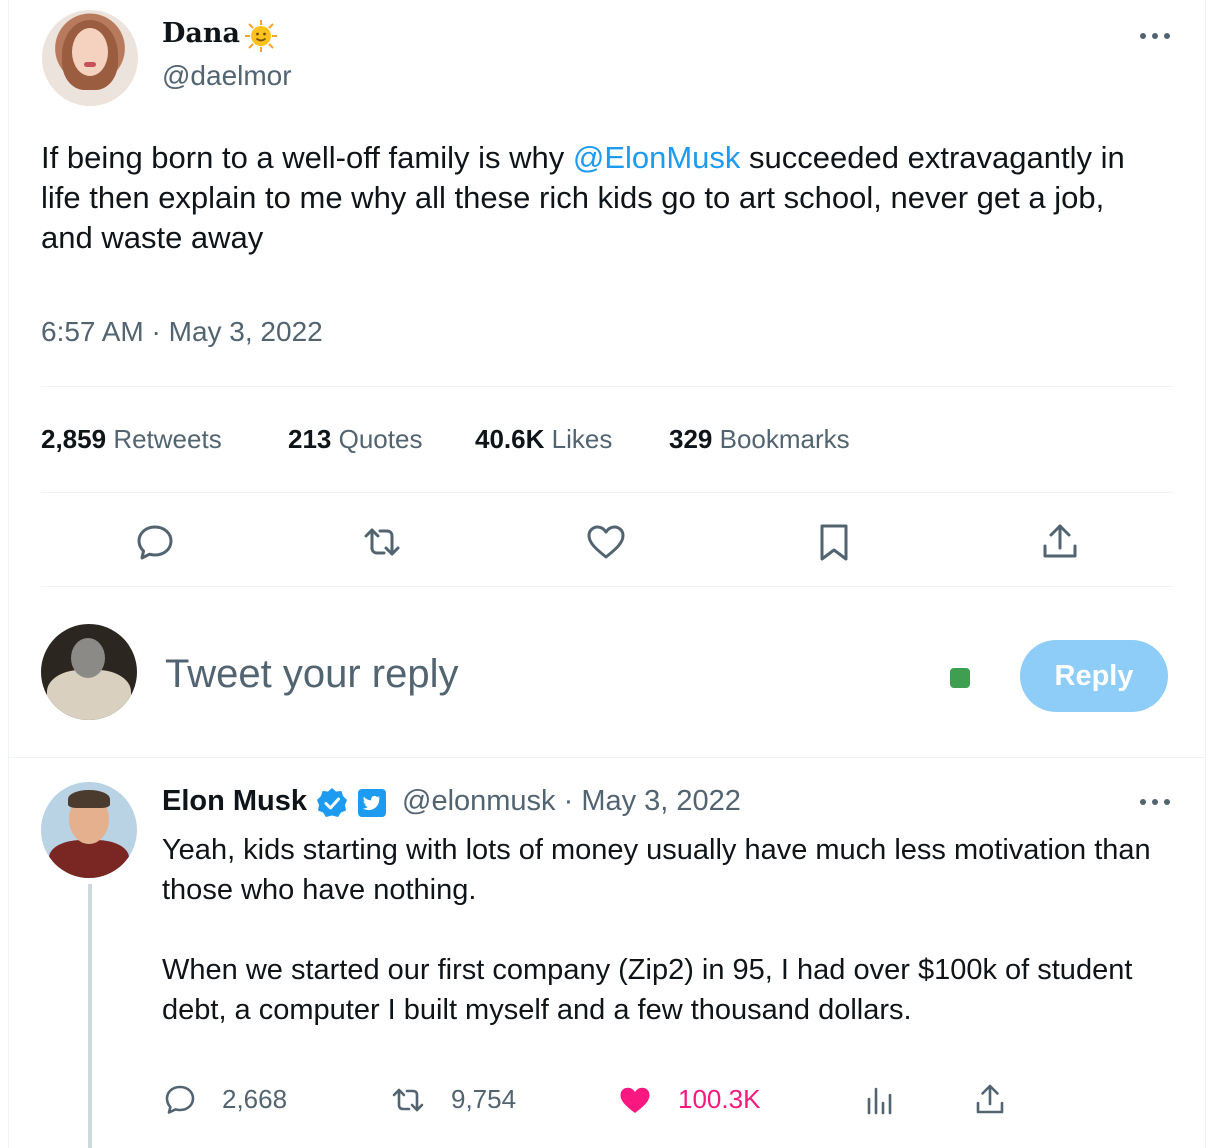 The width and height of the screenshot is (1212, 1148). I want to click on section-divider, so click(607, 757).